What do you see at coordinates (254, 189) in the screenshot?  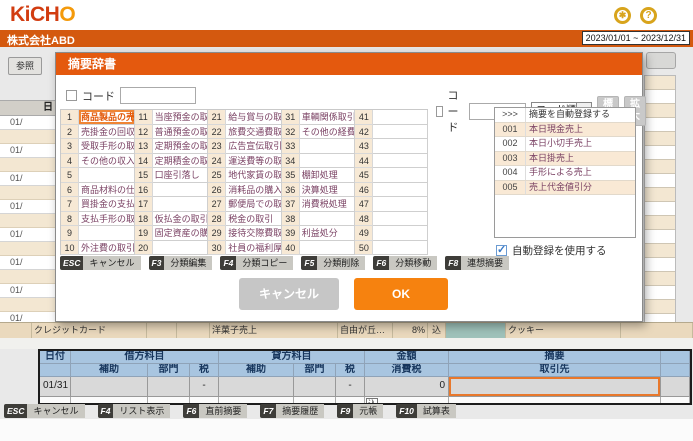 I see `category-cell: 消耗品の購入` at bounding box center [254, 189].